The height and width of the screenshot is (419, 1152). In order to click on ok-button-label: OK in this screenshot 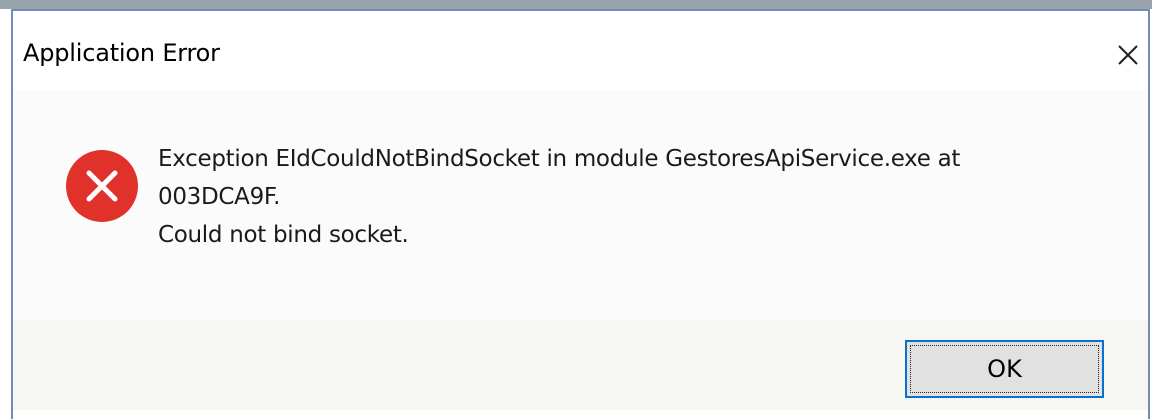, I will do `click(1004, 369)`.